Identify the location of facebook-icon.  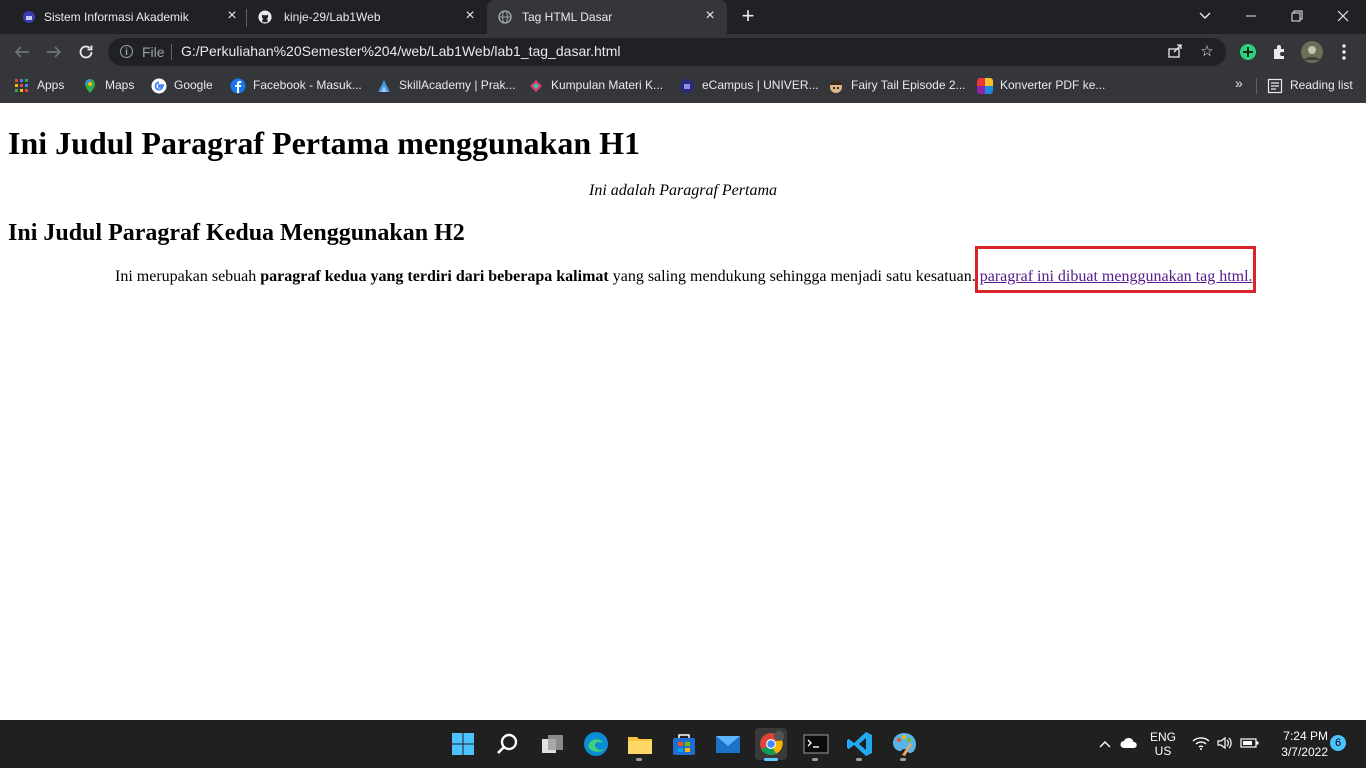
(238, 86).